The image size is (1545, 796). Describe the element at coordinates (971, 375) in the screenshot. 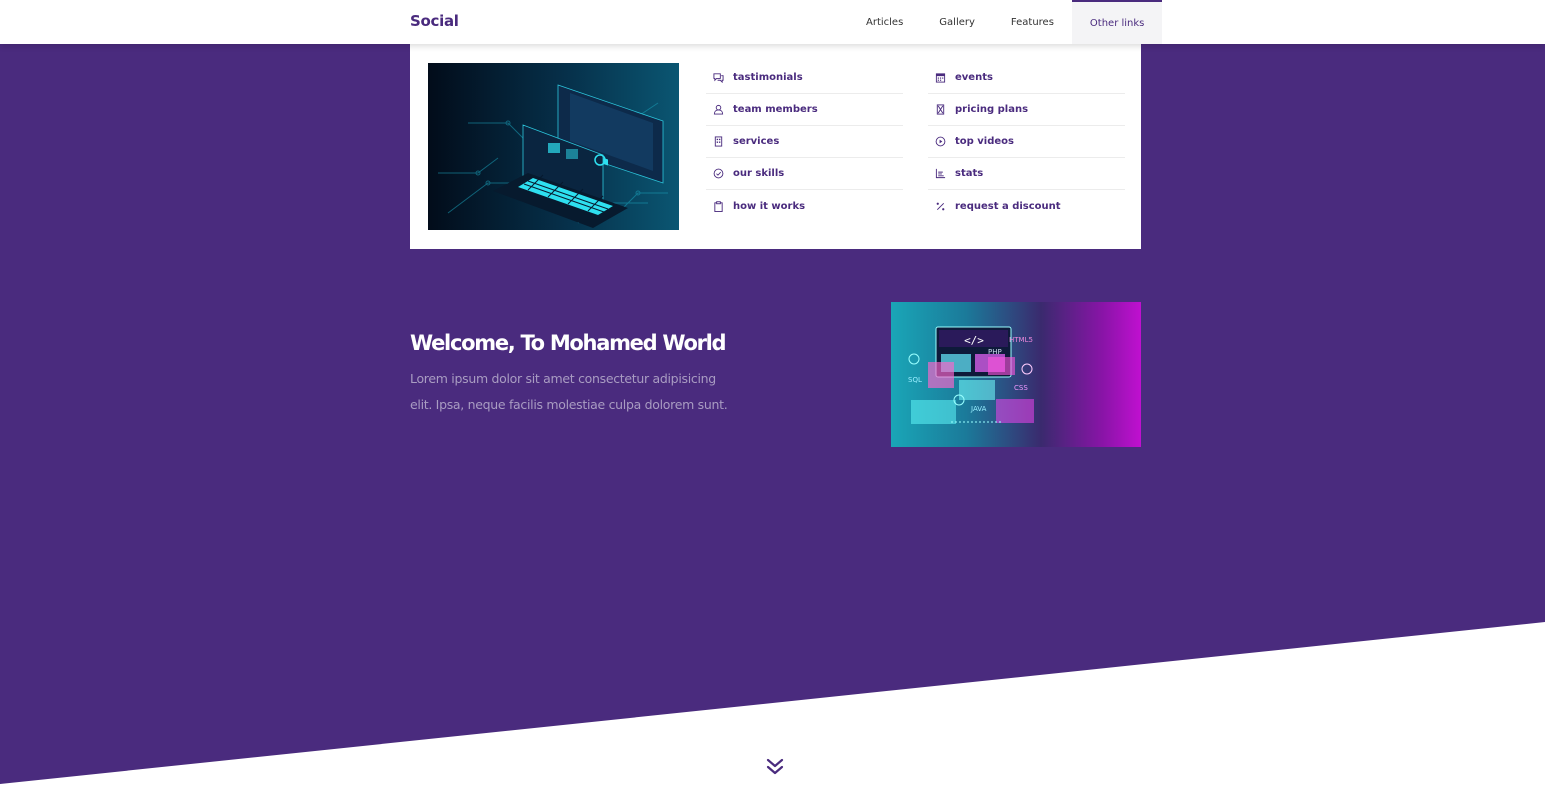

I see `coding-illustration: </> HTML5 PHP SQL CSS JAVA` at that location.